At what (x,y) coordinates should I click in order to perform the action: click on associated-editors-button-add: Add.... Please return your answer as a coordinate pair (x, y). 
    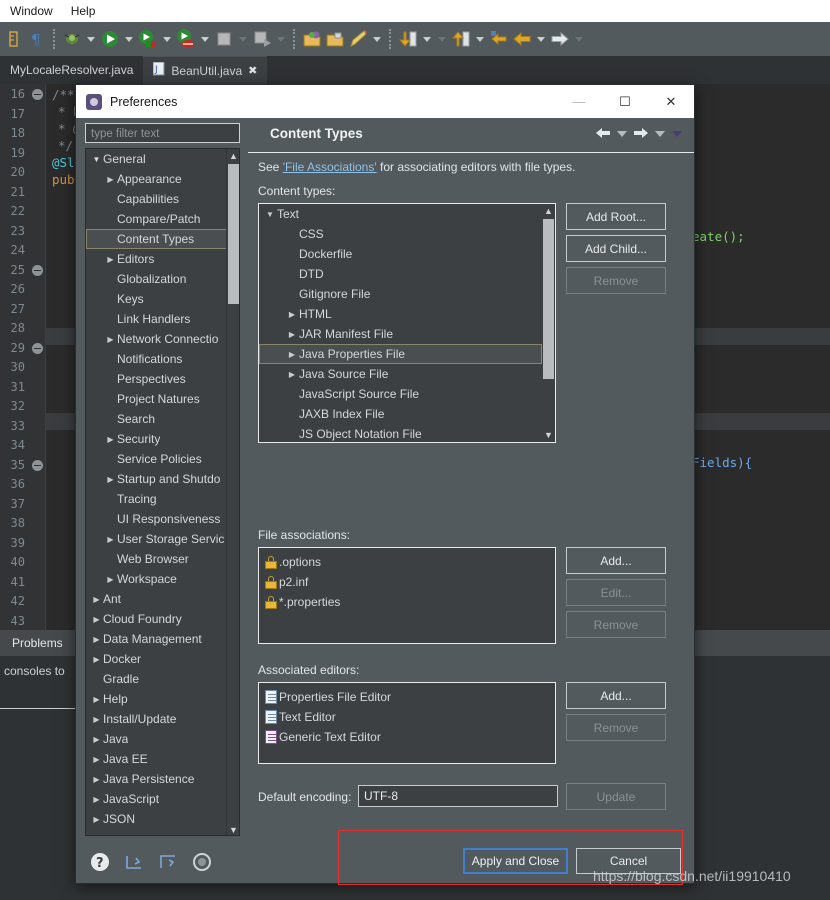
    Looking at the image, I should click on (616, 695).